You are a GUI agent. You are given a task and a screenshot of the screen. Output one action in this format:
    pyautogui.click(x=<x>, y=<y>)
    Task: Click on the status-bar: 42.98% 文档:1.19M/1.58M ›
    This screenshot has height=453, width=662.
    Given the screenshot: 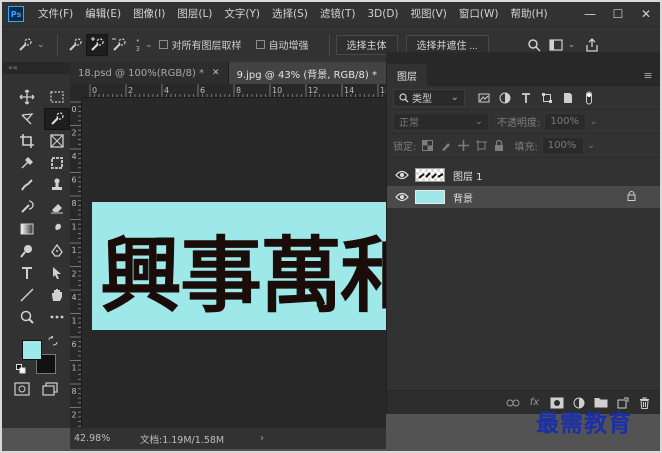 What is the action you would take?
    pyautogui.click(x=228, y=438)
    